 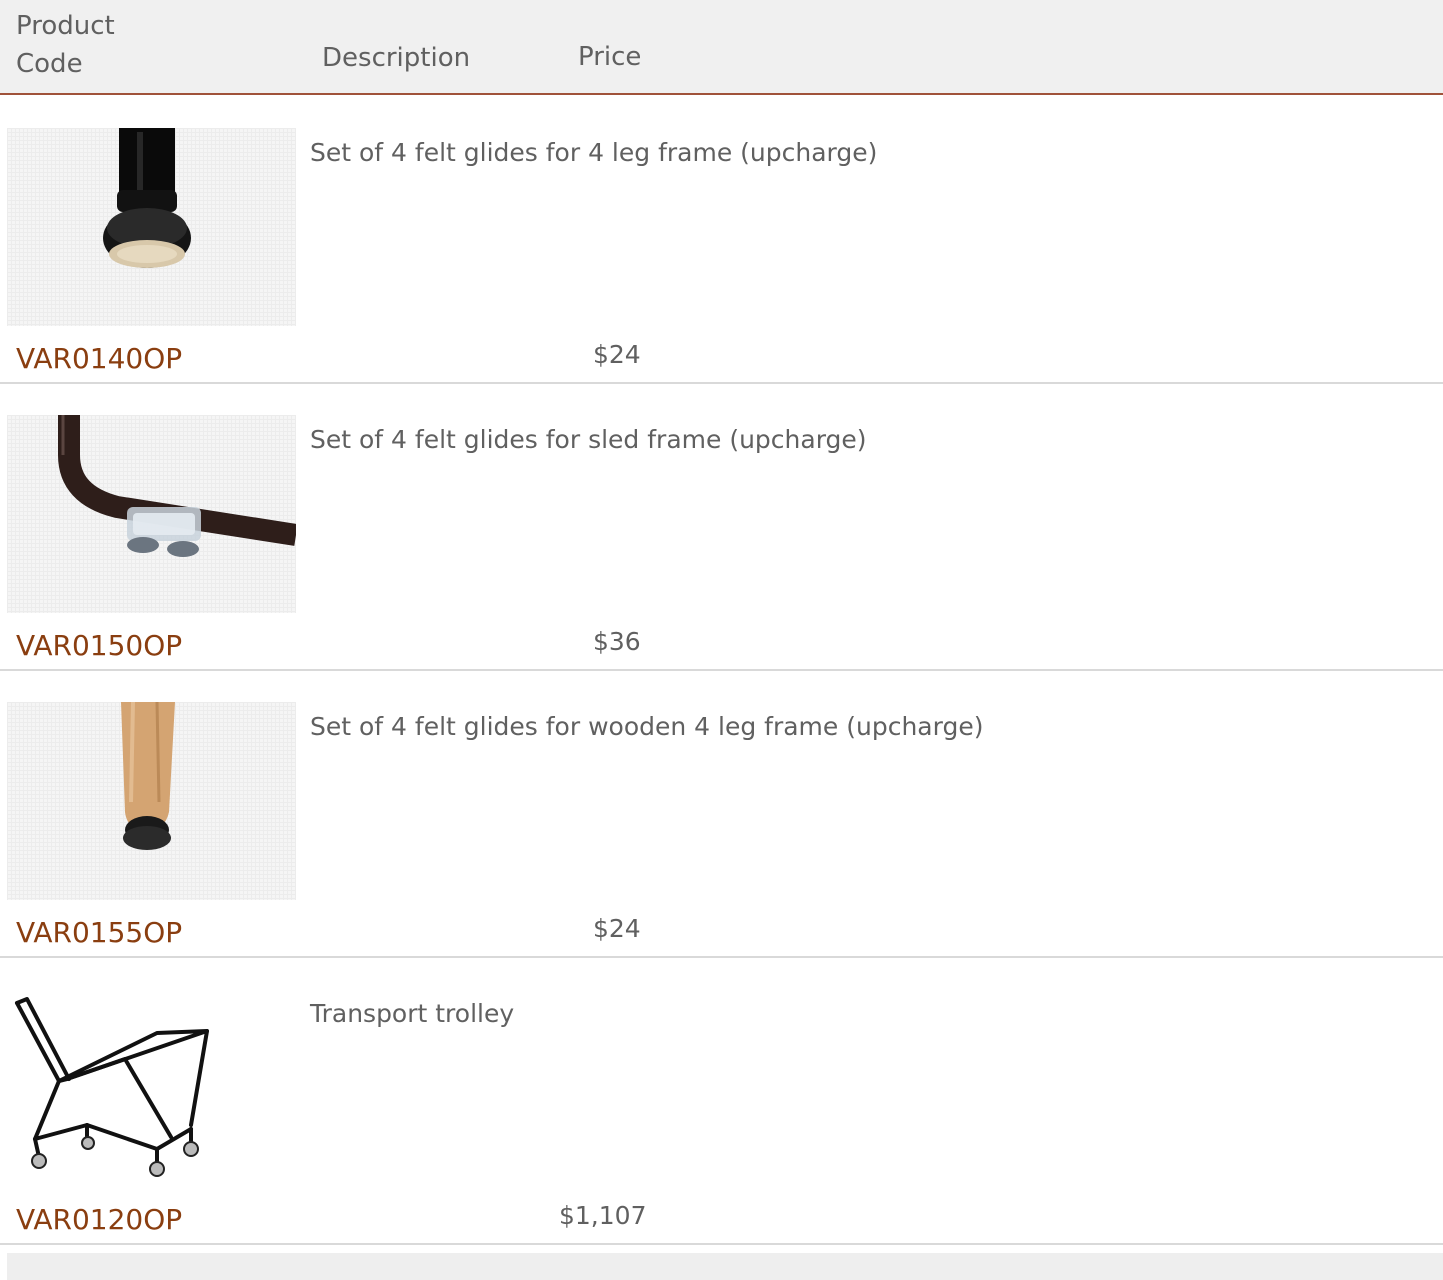 What do you see at coordinates (412, 1013) in the screenshot?
I see `product-description: Transport trolley` at bounding box center [412, 1013].